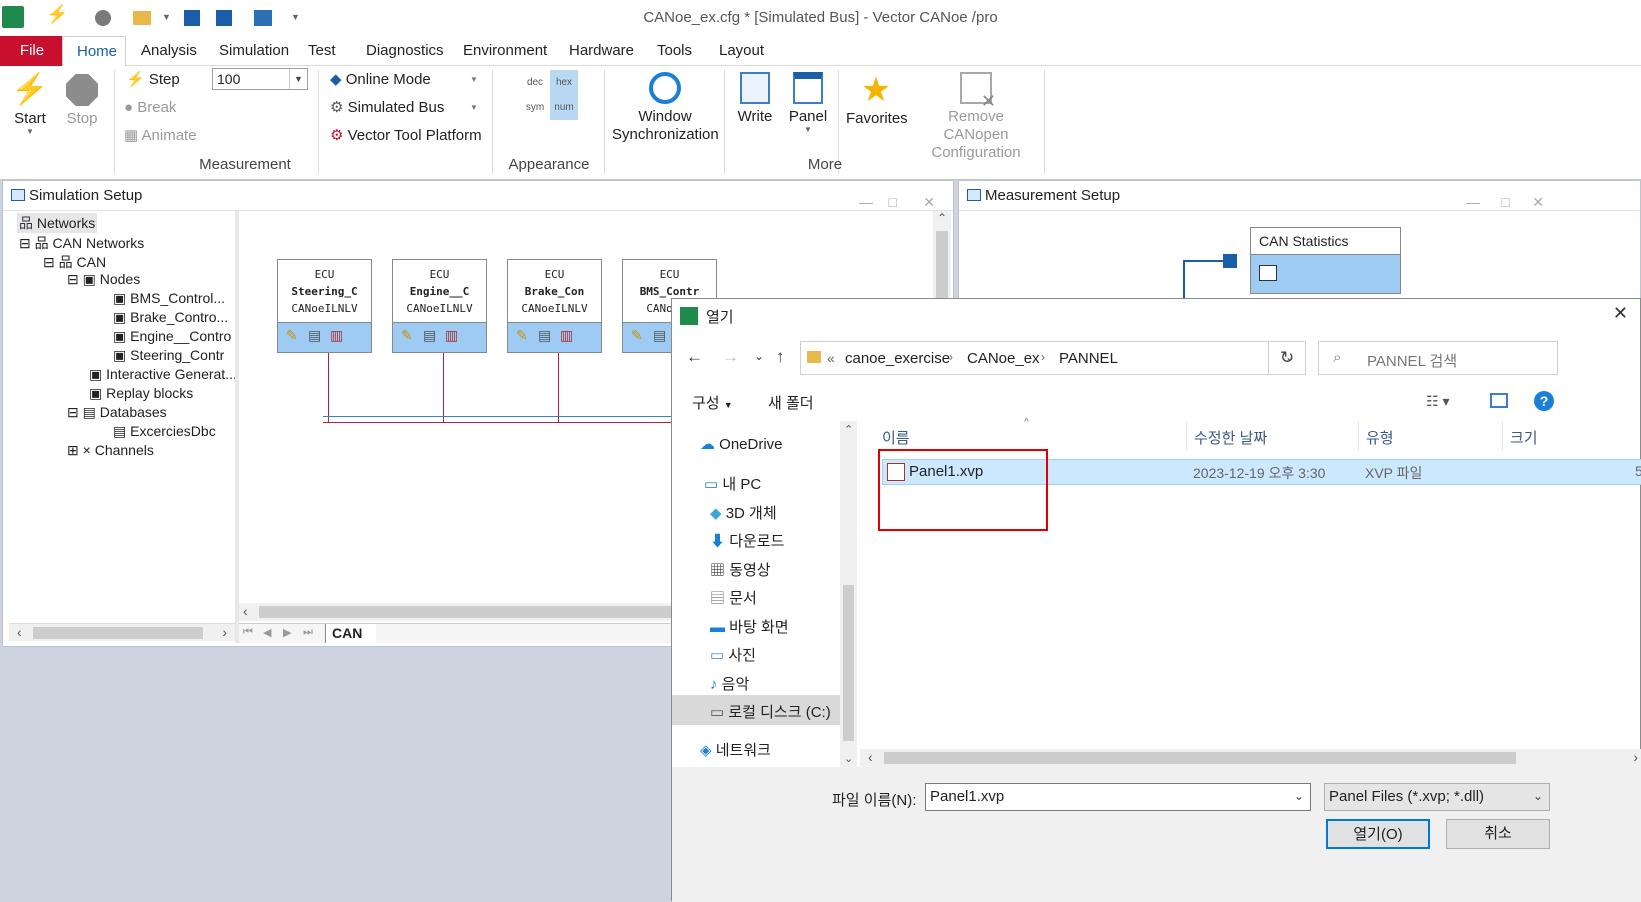 This screenshot has height=902, width=1641. I want to click on simulated-bus-button: ⚙ Simulated Bus ▼, so click(404, 108).